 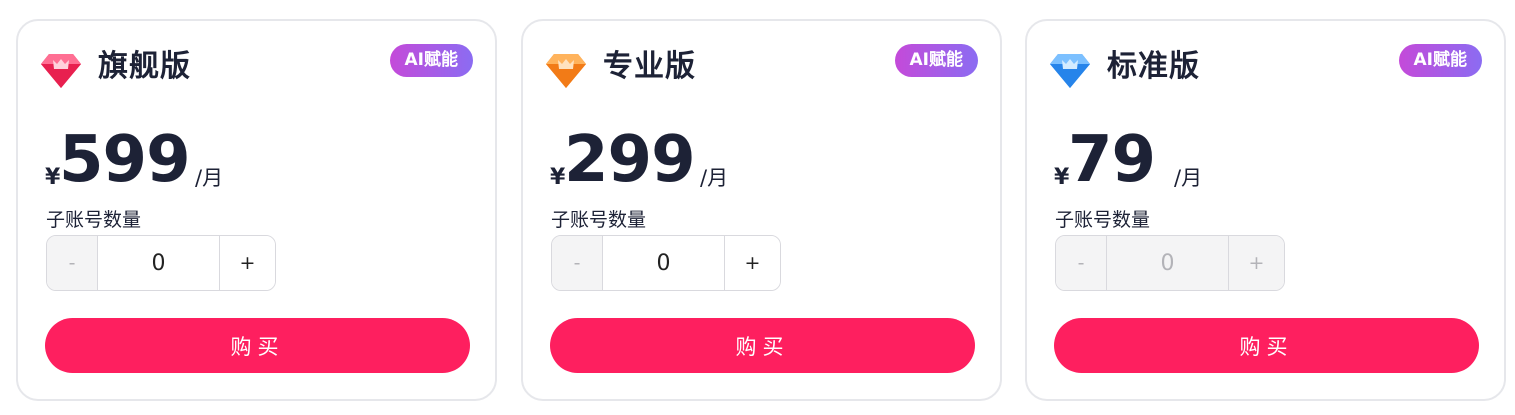 I want to click on price-amount: 79, so click(x=1112, y=160).